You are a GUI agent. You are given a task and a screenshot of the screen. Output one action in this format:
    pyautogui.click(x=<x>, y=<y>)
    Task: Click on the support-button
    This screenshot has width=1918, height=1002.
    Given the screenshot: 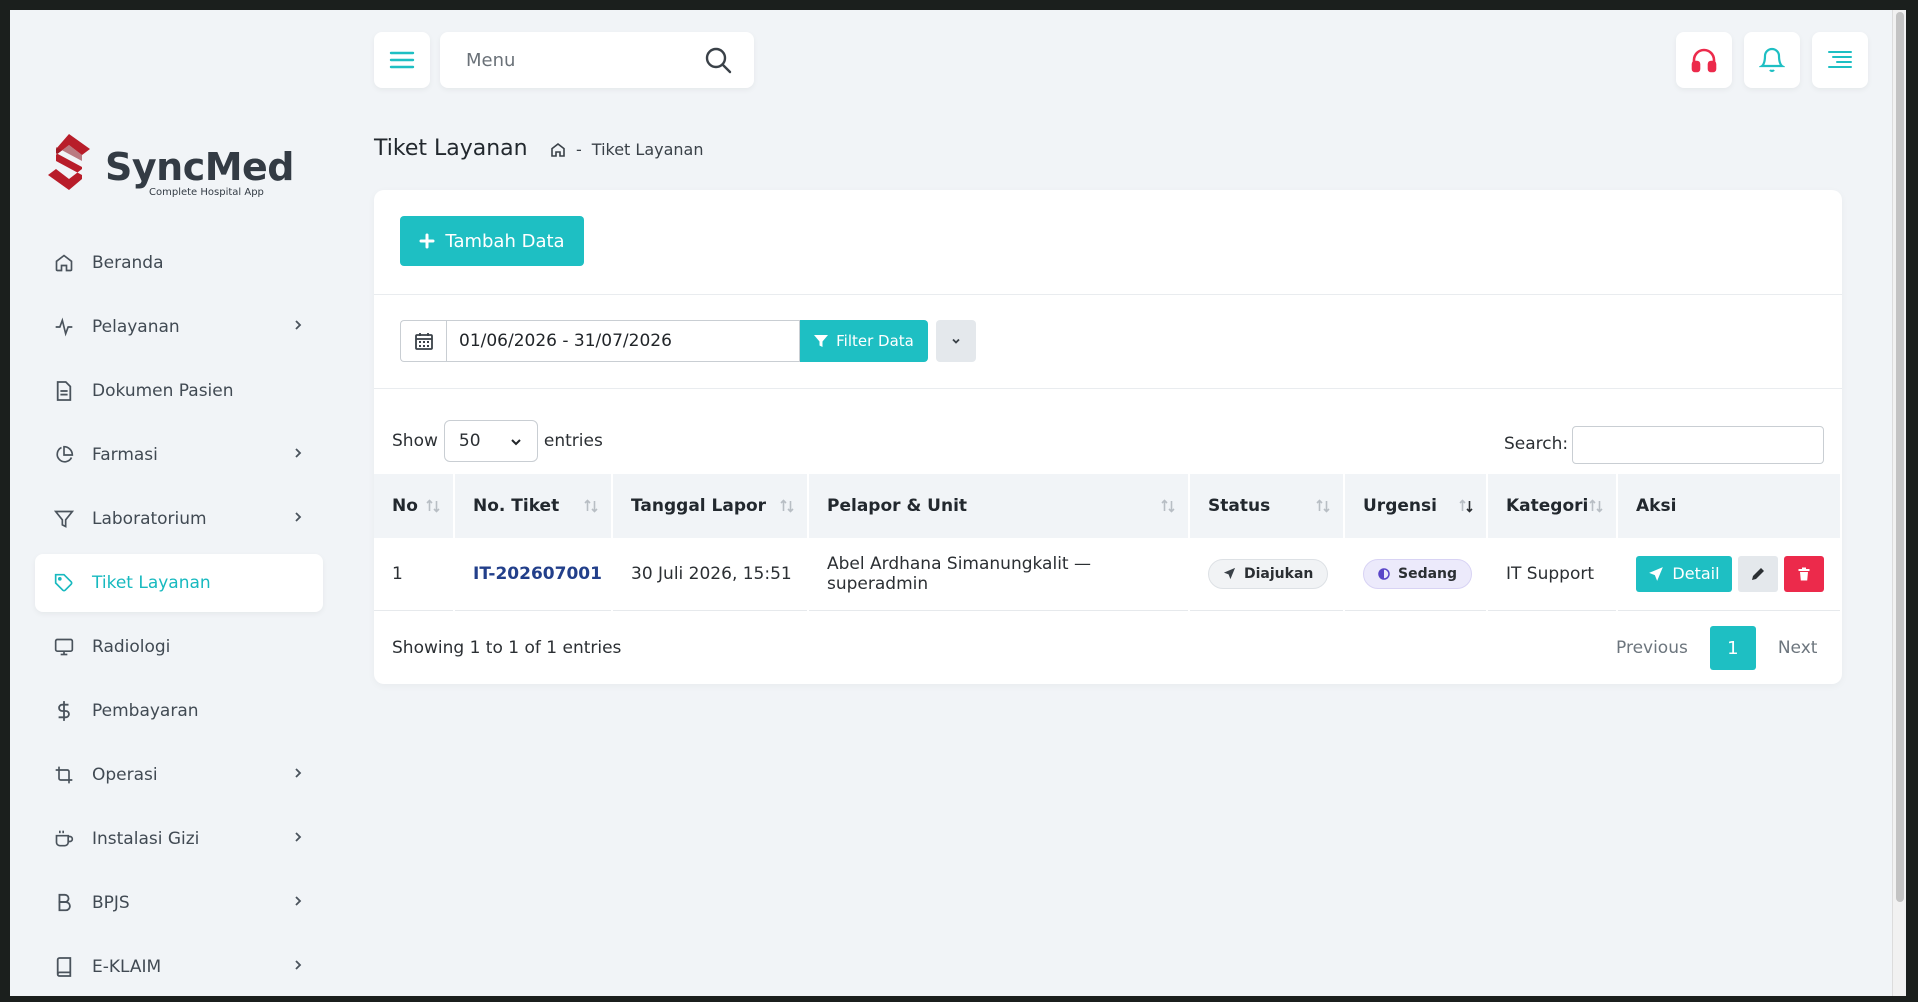 What is the action you would take?
    pyautogui.click(x=1704, y=60)
    